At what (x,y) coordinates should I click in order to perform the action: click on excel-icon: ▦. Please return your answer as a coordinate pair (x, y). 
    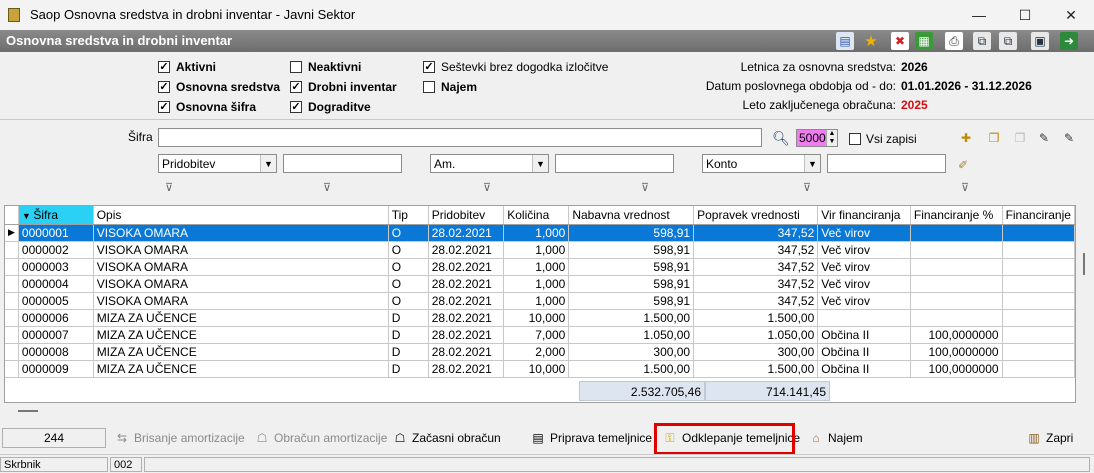
    Looking at the image, I should click on (924, 41).